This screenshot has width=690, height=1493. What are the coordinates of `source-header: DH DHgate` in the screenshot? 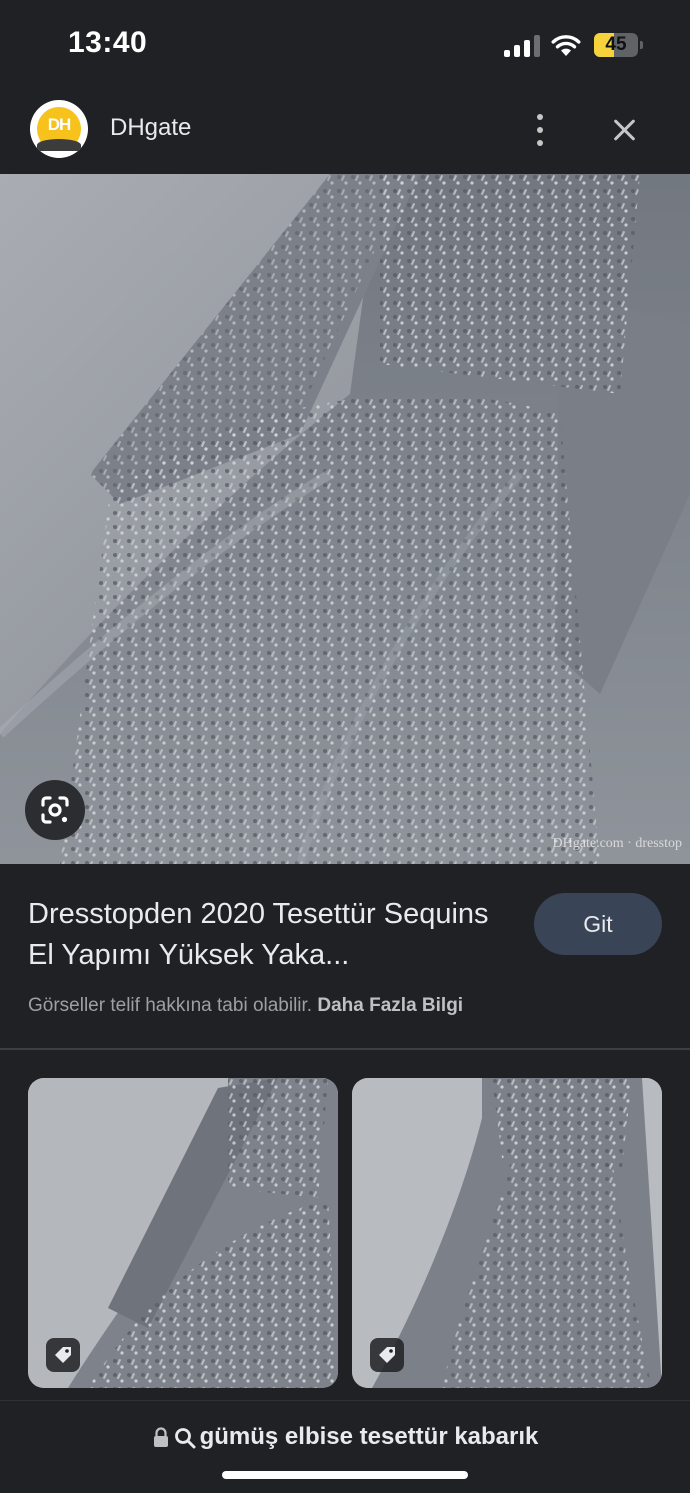 It's located at (345, 132).